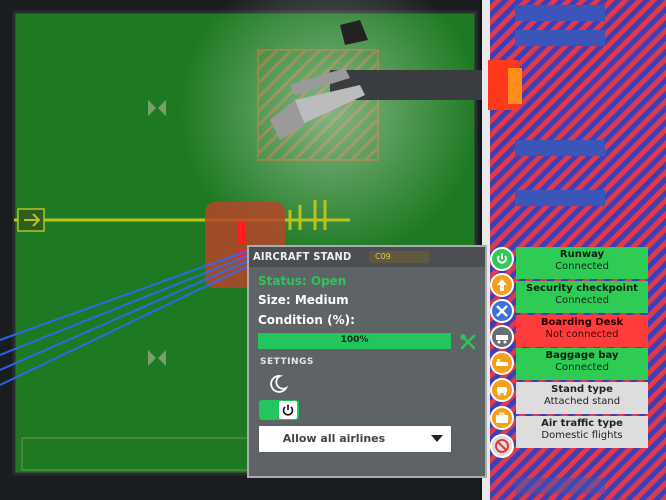 The image size is (666, 500). Describe the element at coordinates (287, 362) in the screenshot. I see `settings-label: SETTINGS` at that location.